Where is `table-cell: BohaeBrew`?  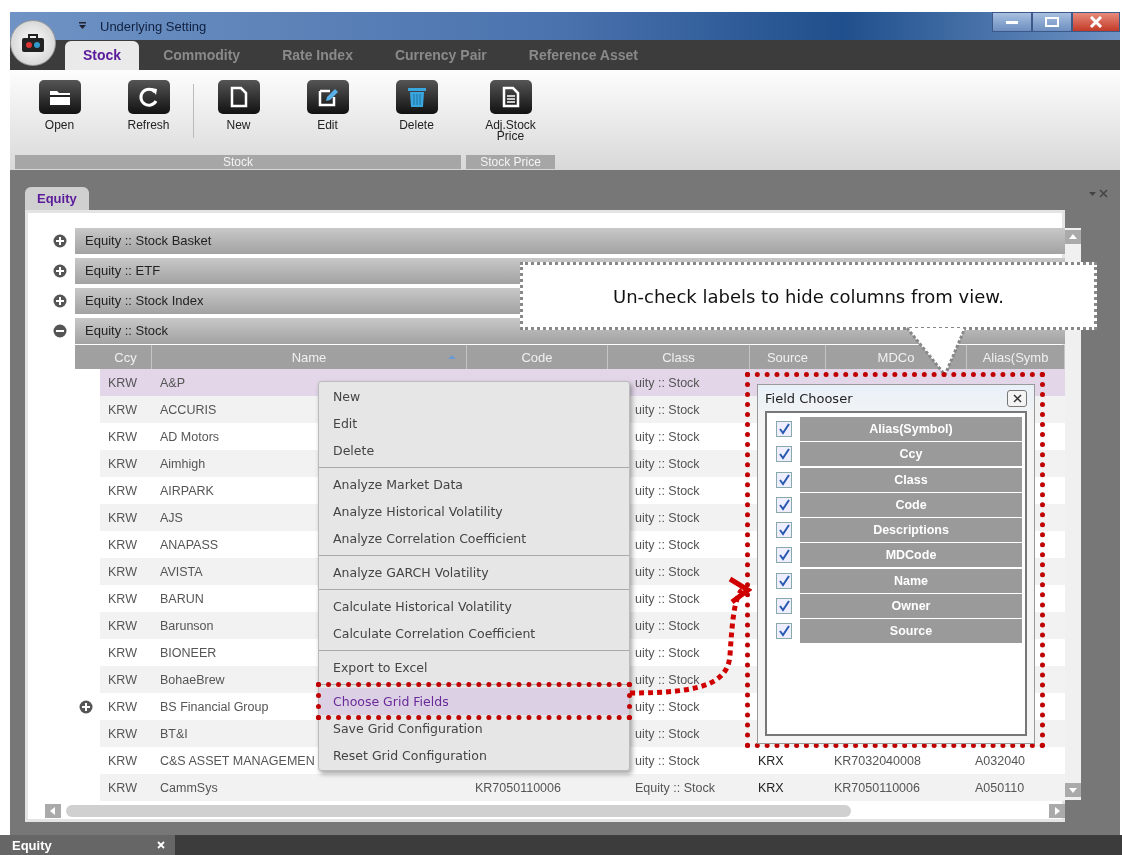 table-cell: BohaeBrew is located at coordinates (192, 679).